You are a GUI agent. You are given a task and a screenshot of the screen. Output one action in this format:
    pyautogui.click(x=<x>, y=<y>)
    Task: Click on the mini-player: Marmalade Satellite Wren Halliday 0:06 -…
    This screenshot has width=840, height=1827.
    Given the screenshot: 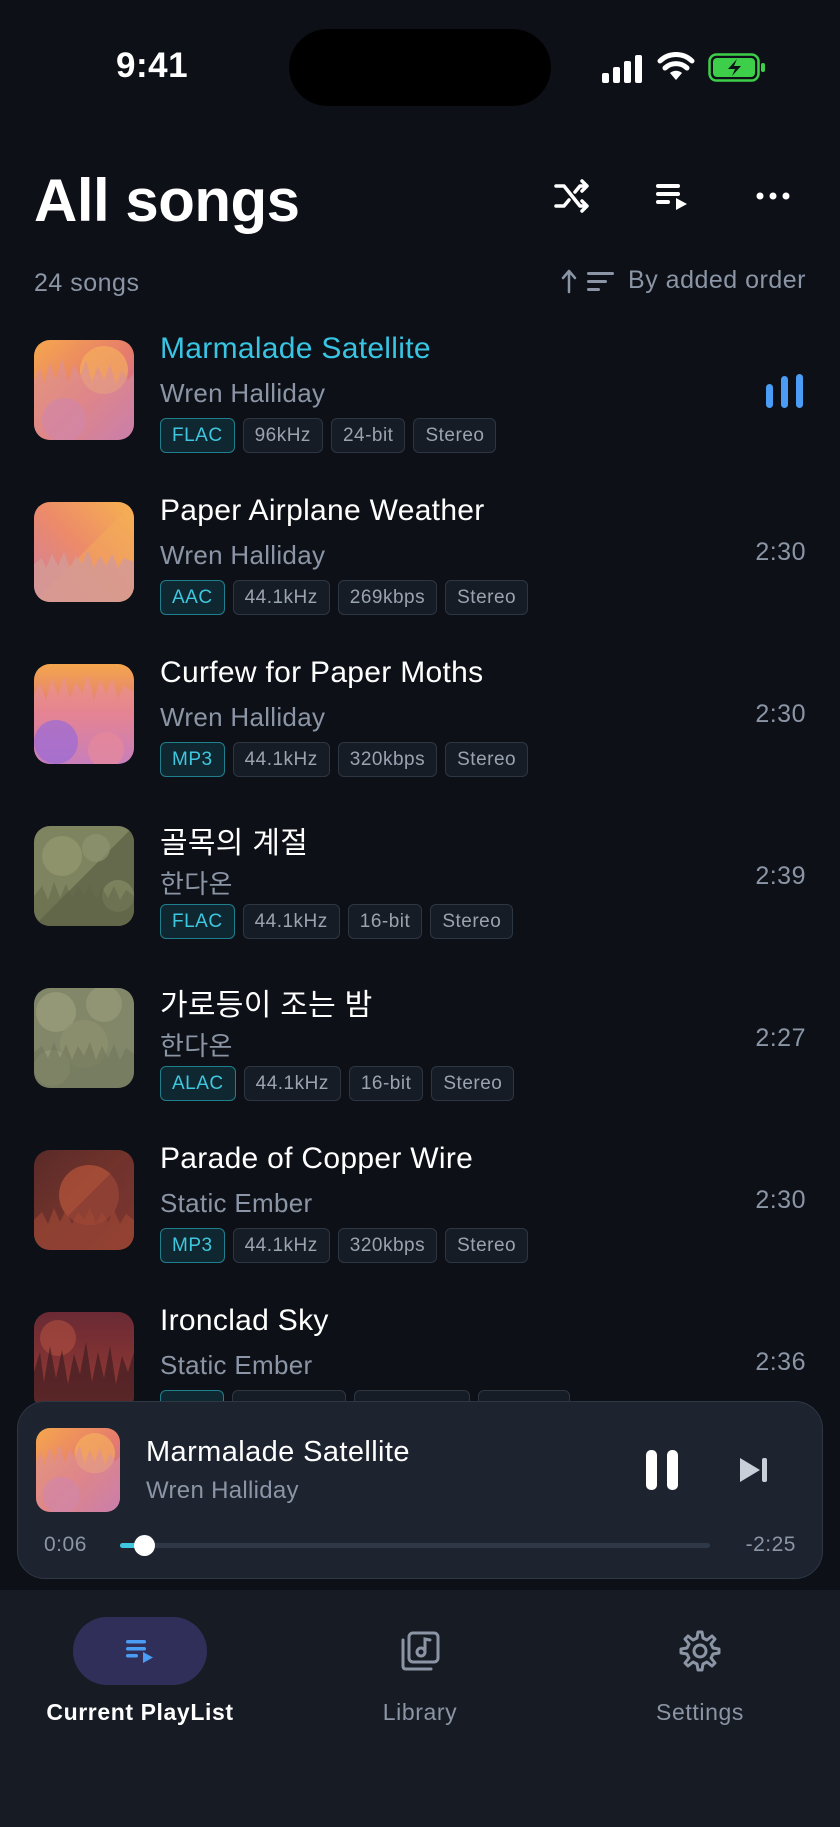 What is the action you would take?
    pyautogui.click(x=420, y=1490)
    